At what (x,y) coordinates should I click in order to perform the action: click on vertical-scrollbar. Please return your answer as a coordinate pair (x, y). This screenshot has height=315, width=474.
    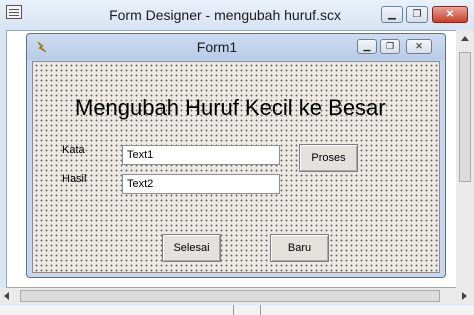
    Looking at the image, I should click on (465, 159).